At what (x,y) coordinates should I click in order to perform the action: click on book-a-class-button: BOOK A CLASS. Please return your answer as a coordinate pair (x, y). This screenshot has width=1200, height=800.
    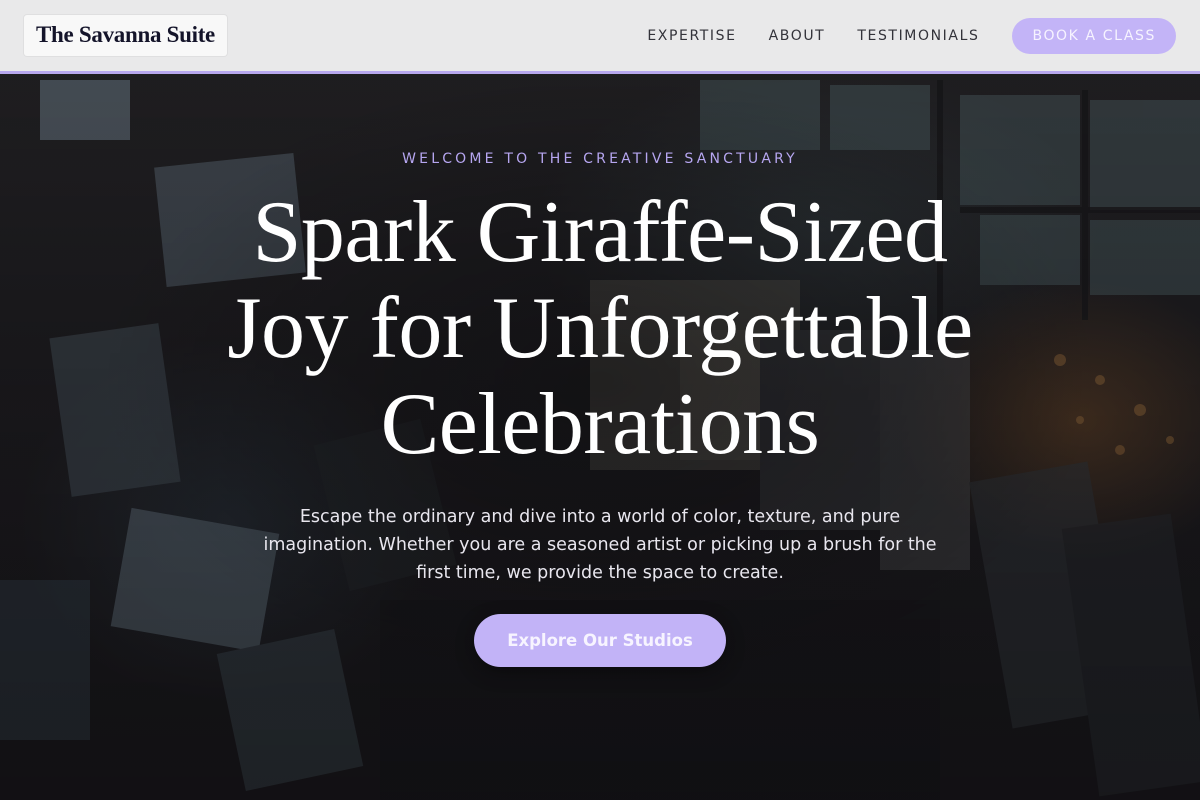
    Looking at the image, I should click on (1094, 35).